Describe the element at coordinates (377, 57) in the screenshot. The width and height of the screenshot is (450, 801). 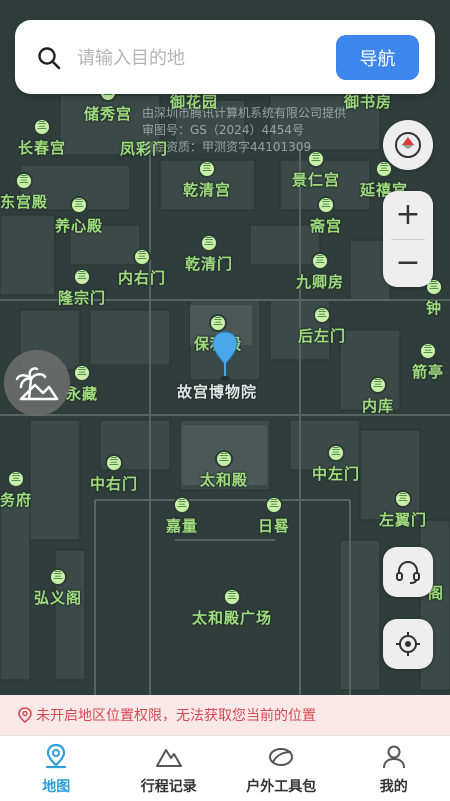
I see `navigate-button: 导航` at that location.